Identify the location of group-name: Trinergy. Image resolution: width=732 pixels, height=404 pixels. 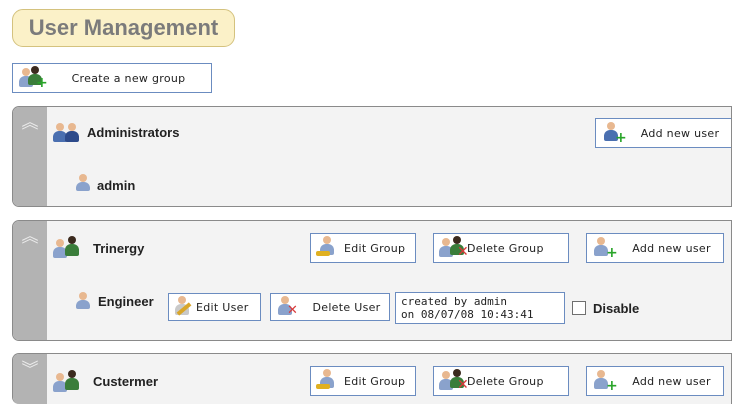
(119, 248).